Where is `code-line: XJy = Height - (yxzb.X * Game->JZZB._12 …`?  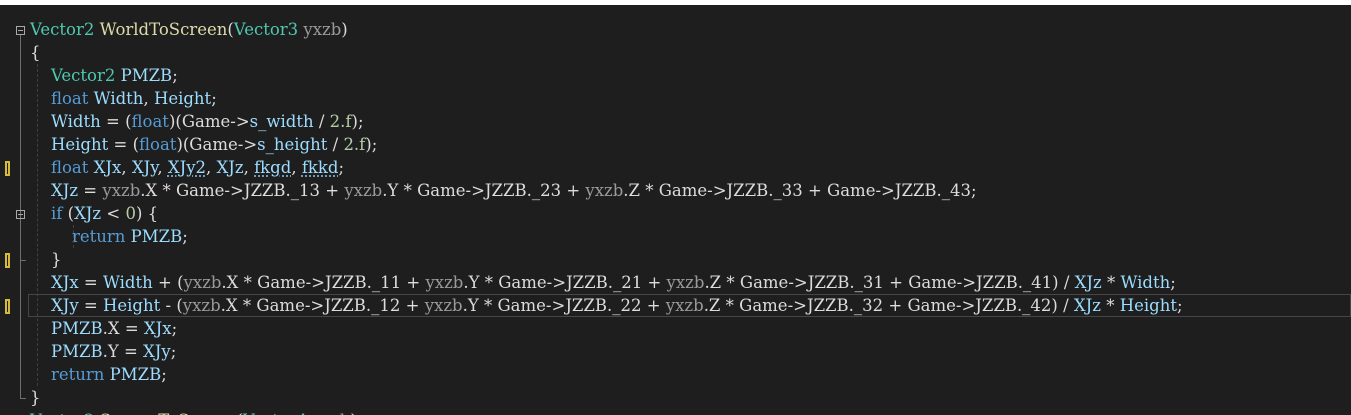 code-line: XJy = Height - (yxzb.X * Game->JZZB._12 … is located at coordinates (675, 305).